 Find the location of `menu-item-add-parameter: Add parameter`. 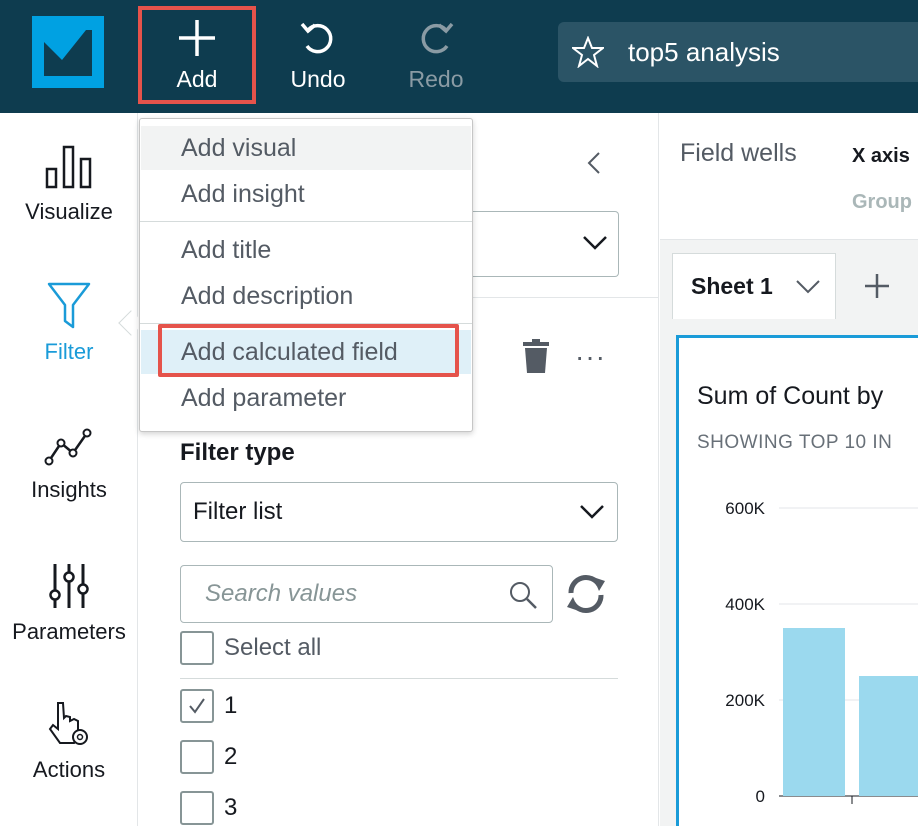

menu-item-add-parameter: Add parameter is located at coordinates (306, 398).